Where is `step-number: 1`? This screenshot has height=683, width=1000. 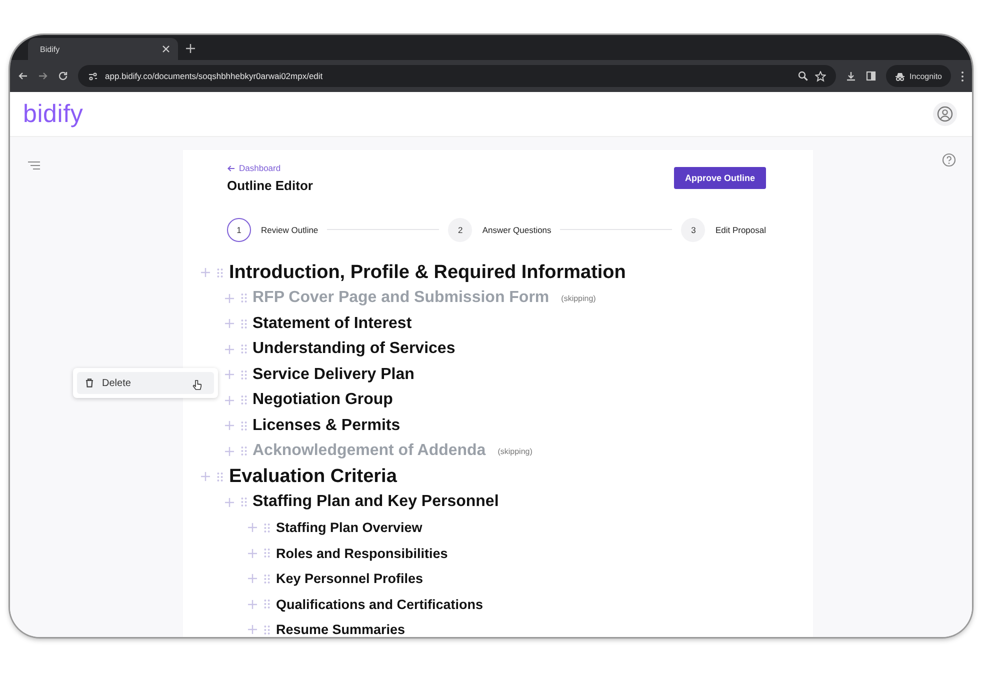 step-number: 1 is located at coordinates (239, 230).